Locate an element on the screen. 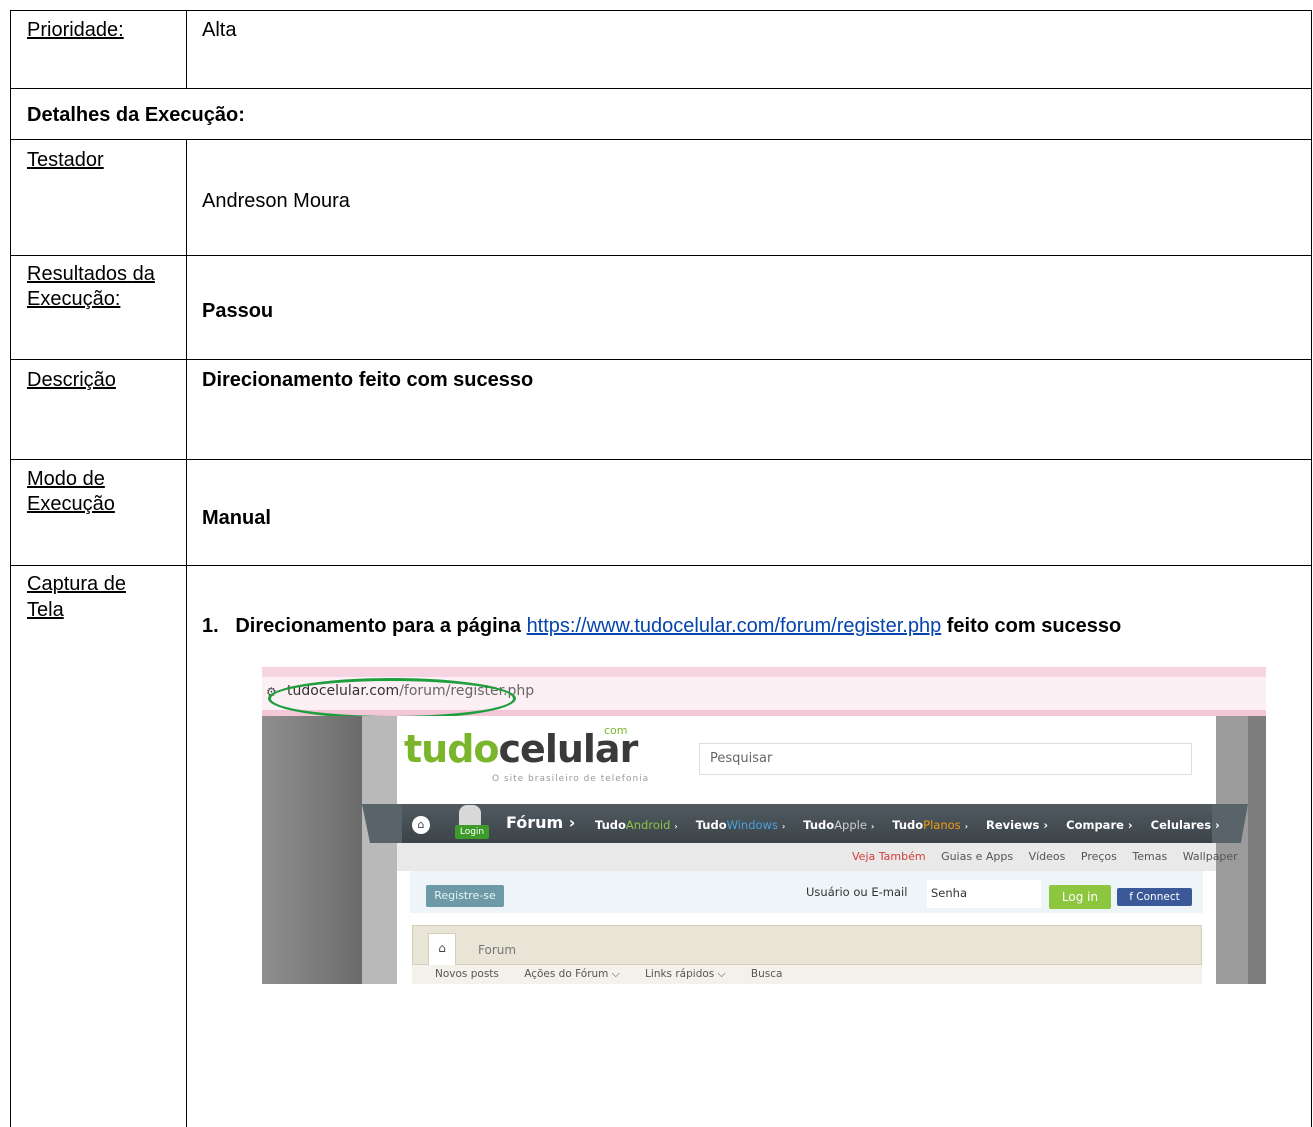 The height and width of the screenshot is (1127, 1313). nav-tudoapple: TudoApple › is located at coordinates (838, 825).